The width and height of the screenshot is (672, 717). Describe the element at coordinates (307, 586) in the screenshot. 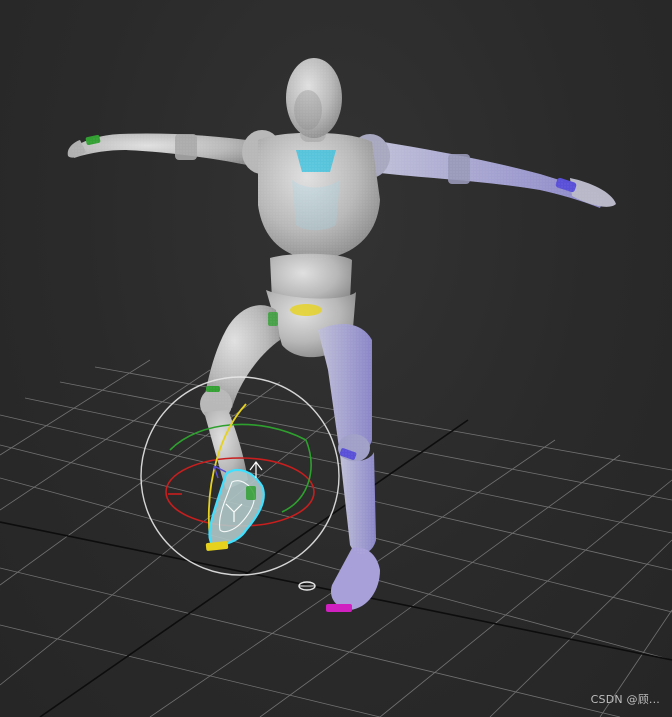

I see `world-origin-icon` at that location.